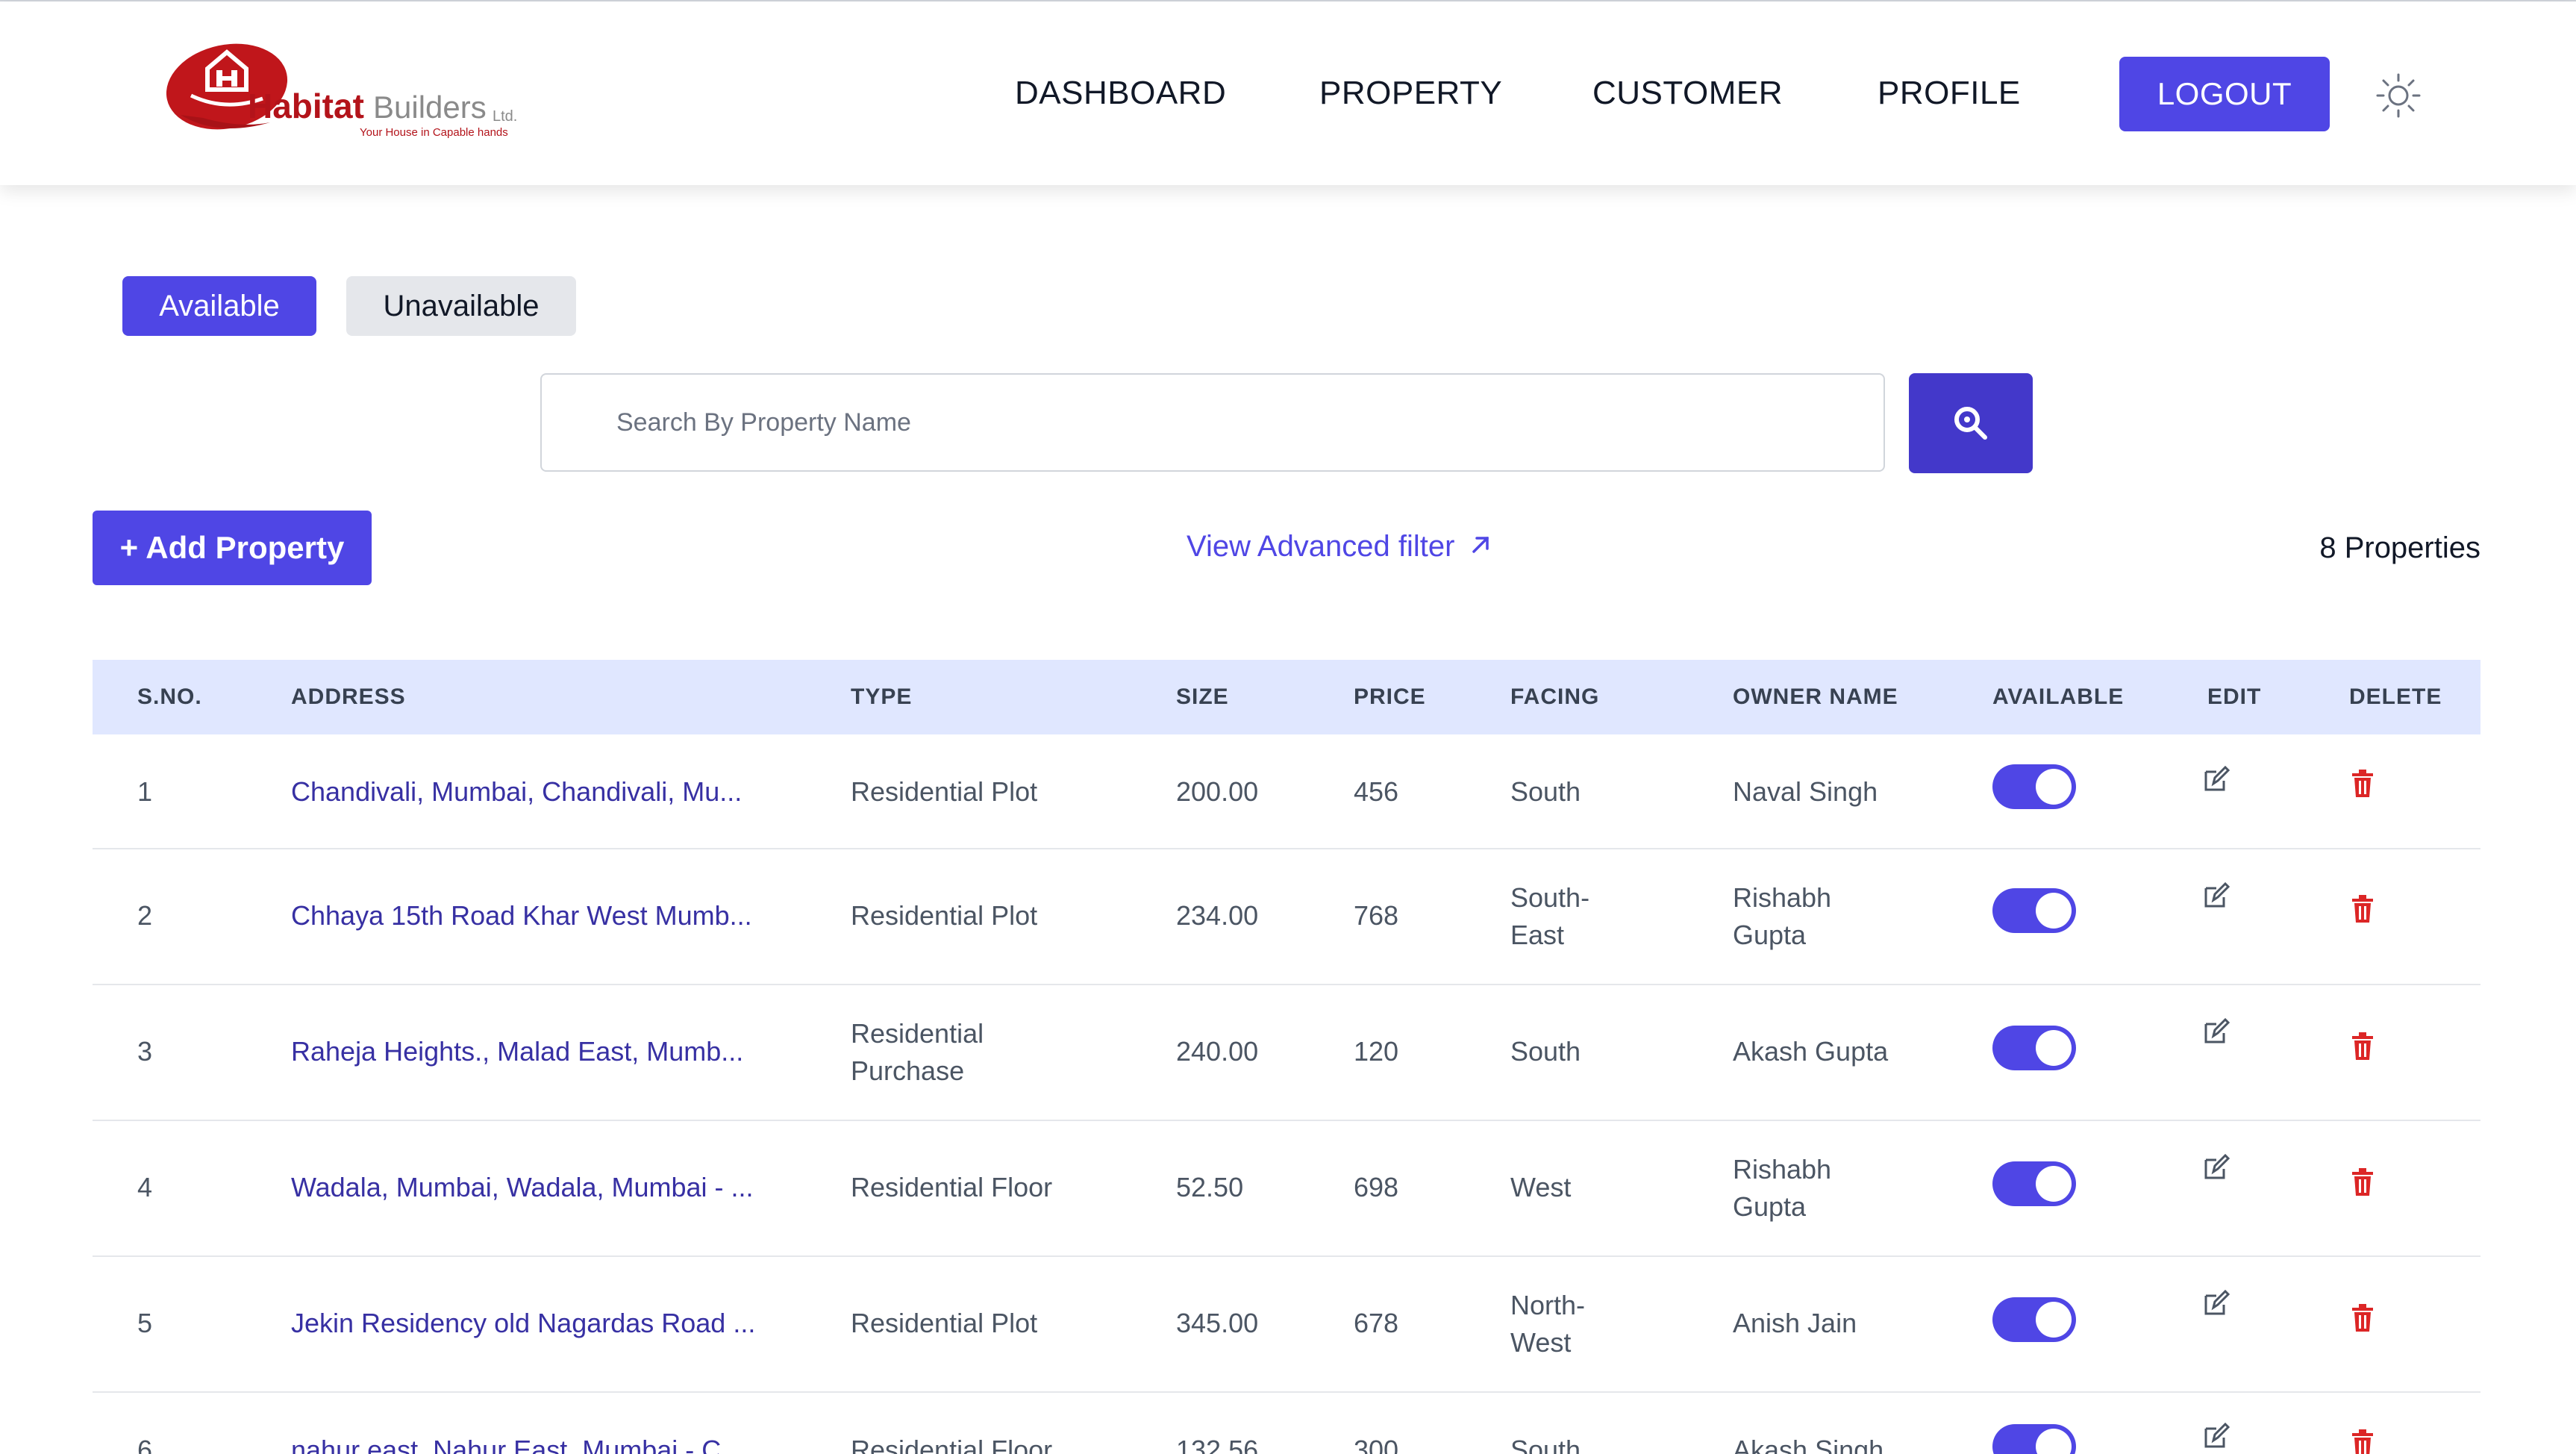  Describe the element at coordinates (2234, 696) in the screenshot. I see `col-edit: EDIT` at that location.